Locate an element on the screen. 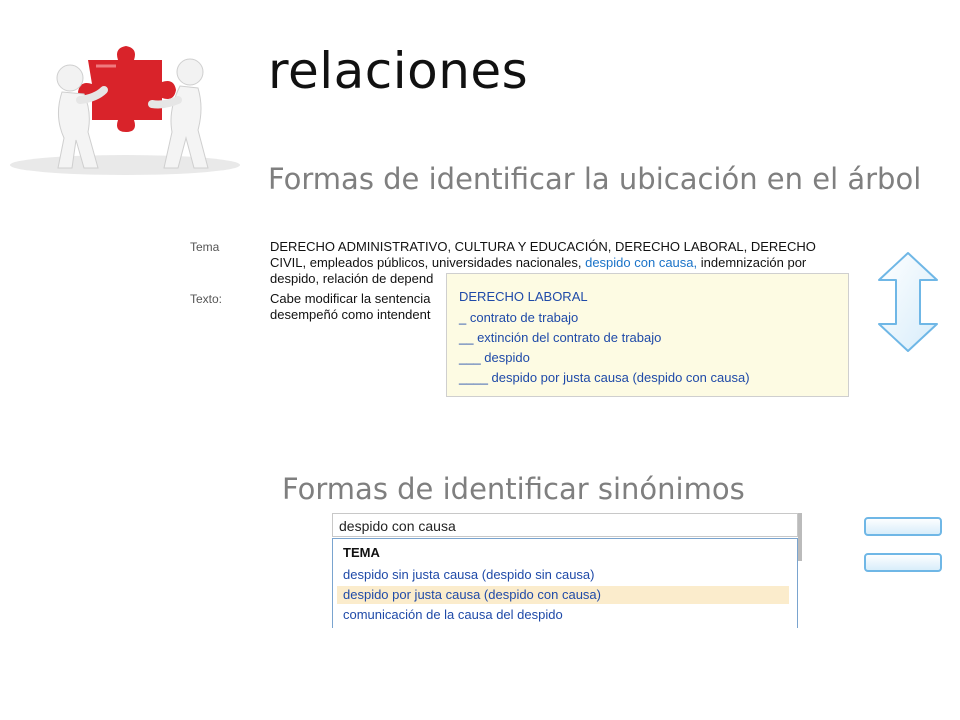 The width and height of the screenshot is (960, 720). up-down-arrow-icon is located at coordinates (908, 302).